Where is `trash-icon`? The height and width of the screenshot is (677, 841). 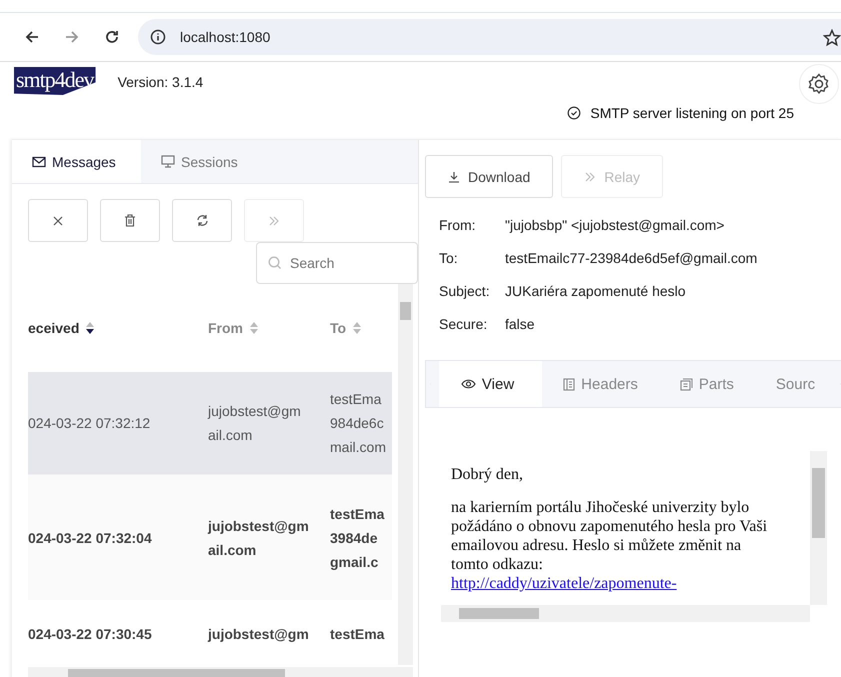 trash-icon is located at coordinates (130, 220).